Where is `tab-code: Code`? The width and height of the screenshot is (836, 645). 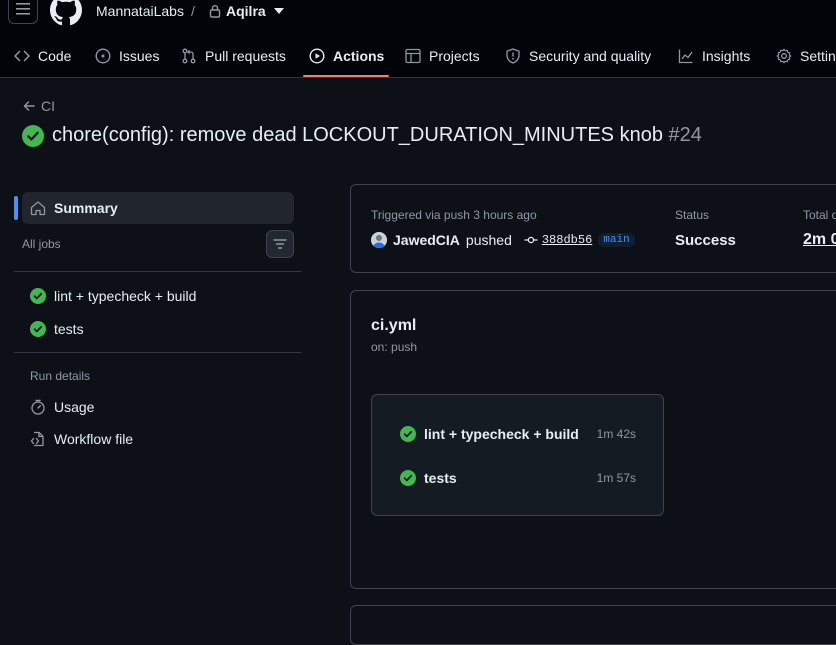 tab-code: Code is located at coordinates (42, 56).